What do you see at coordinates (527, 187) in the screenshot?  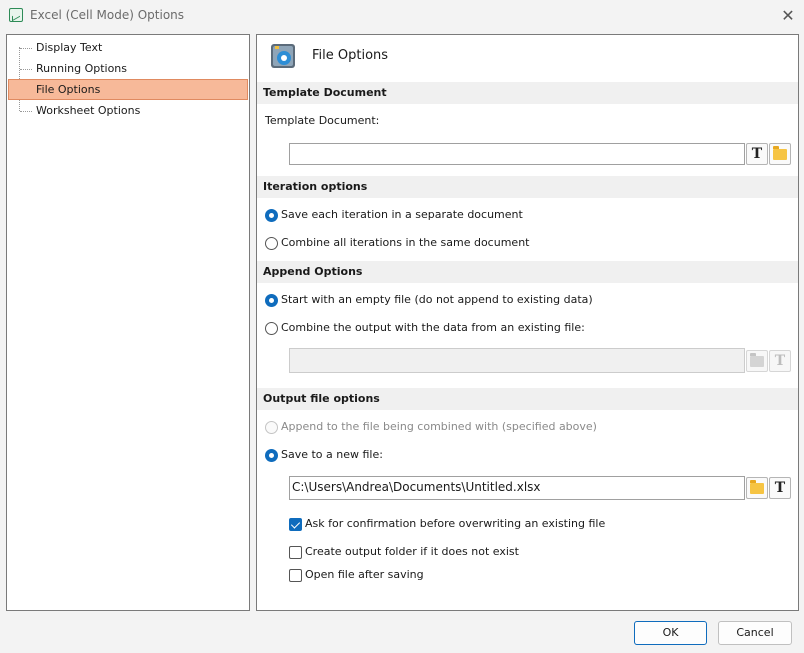 I see `section-iteration-options: Iteration options` at bounding box center [527, 187].